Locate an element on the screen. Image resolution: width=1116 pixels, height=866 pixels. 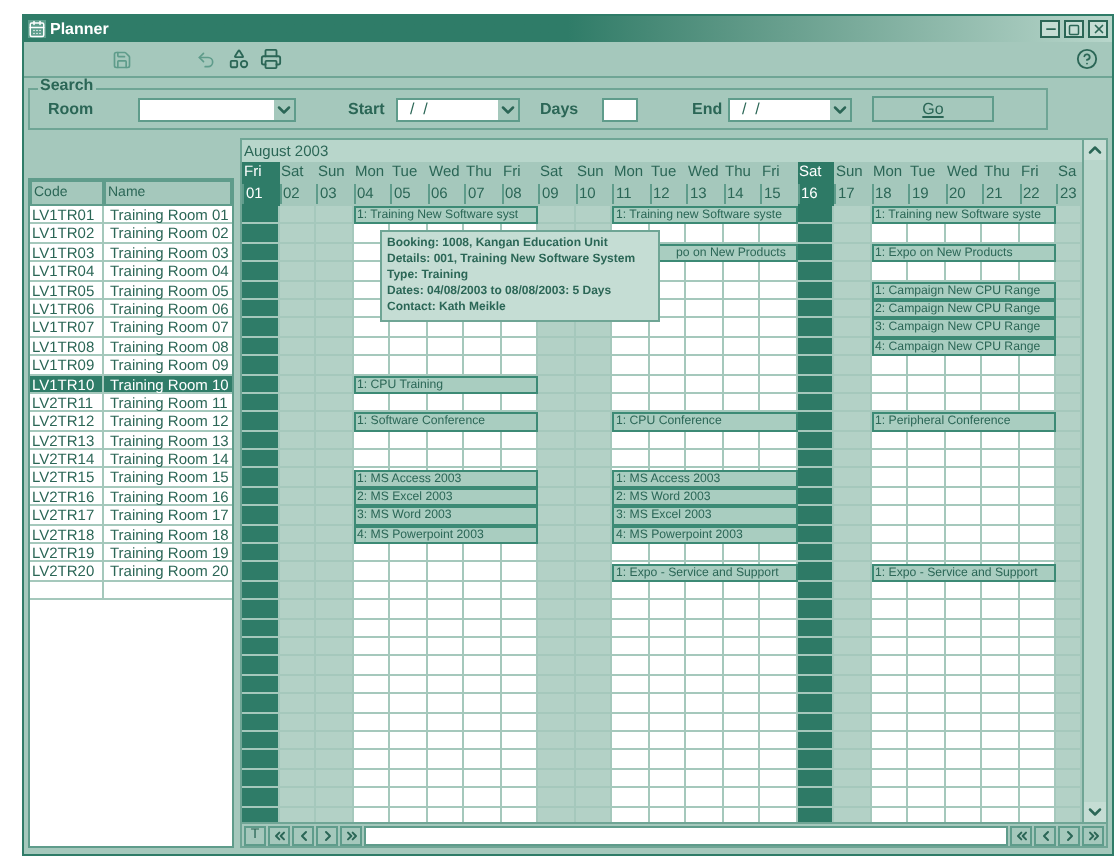
minimize-button is located at coordinates (1050, 29).